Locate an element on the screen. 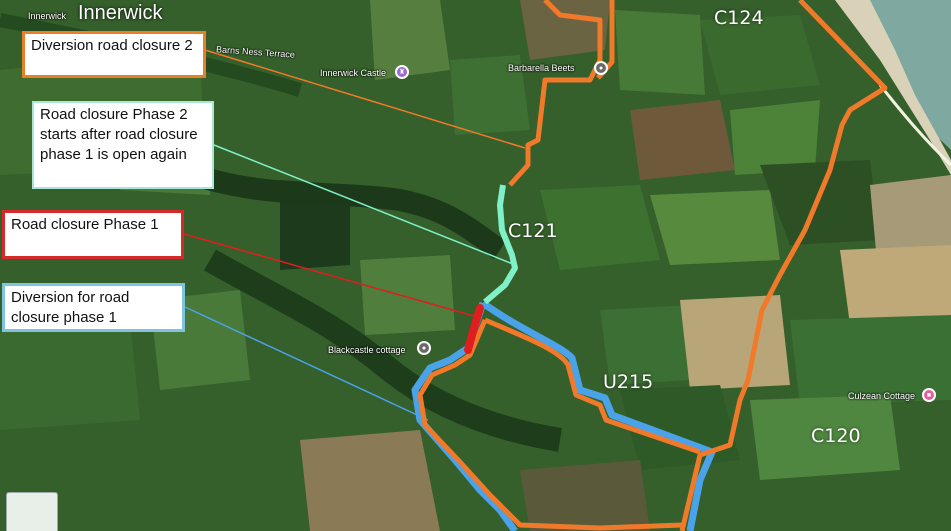  label-diversion-phase1: Diversion for road closure phase 1 is located at coordinates (93, 307).